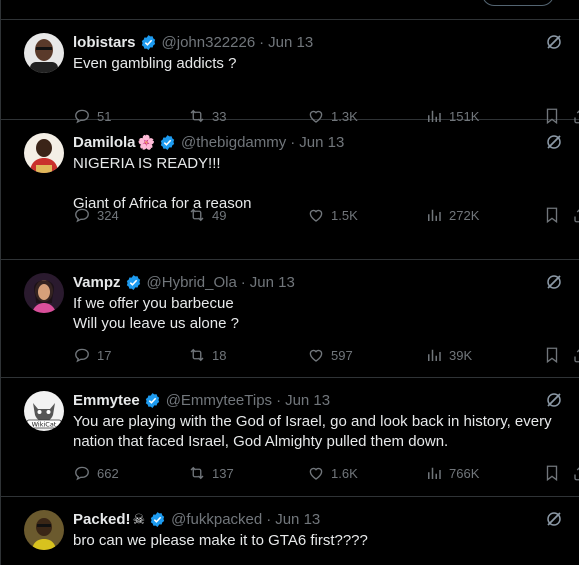  What do you see at coordinates (108, 473) in the screenshot?
I see `reply-count: 662` at bounding box center [108, 473].